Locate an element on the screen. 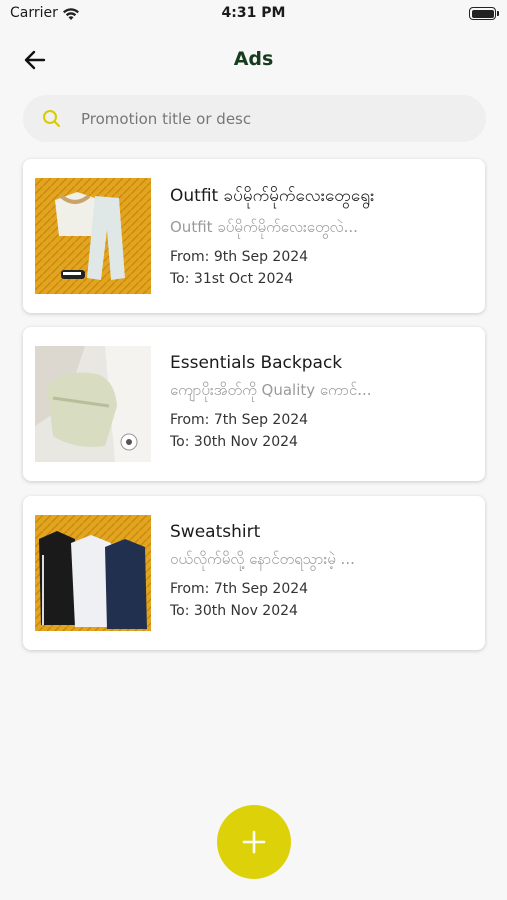 Image resolution: width=507 pixels, height=900 pixels. search-bar is located at coordinates (254, 118).